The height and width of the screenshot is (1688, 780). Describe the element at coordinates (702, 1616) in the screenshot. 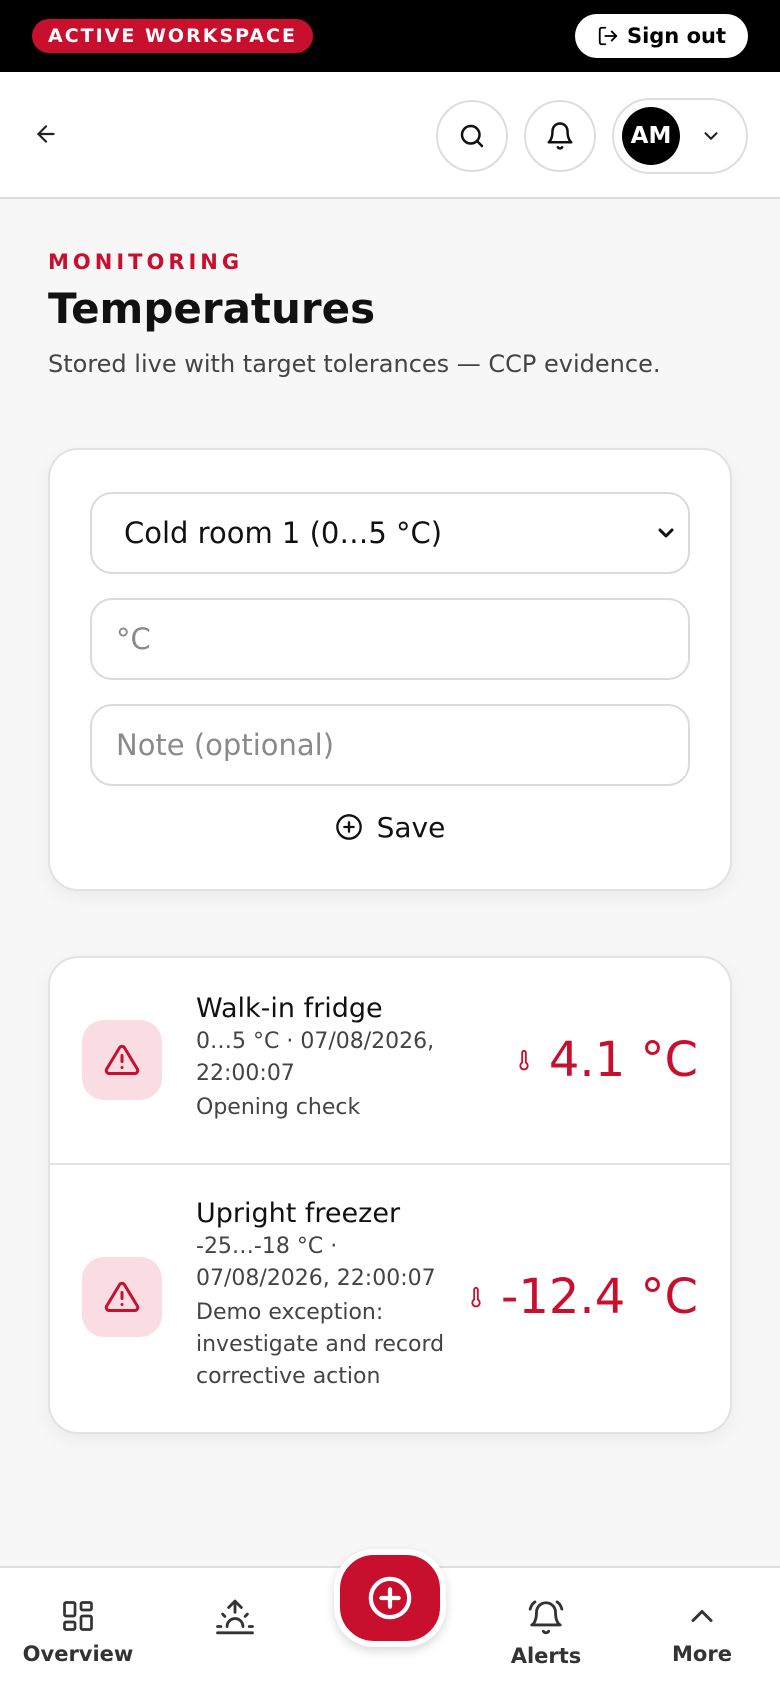

I see `chevron-up-icon` at that location.